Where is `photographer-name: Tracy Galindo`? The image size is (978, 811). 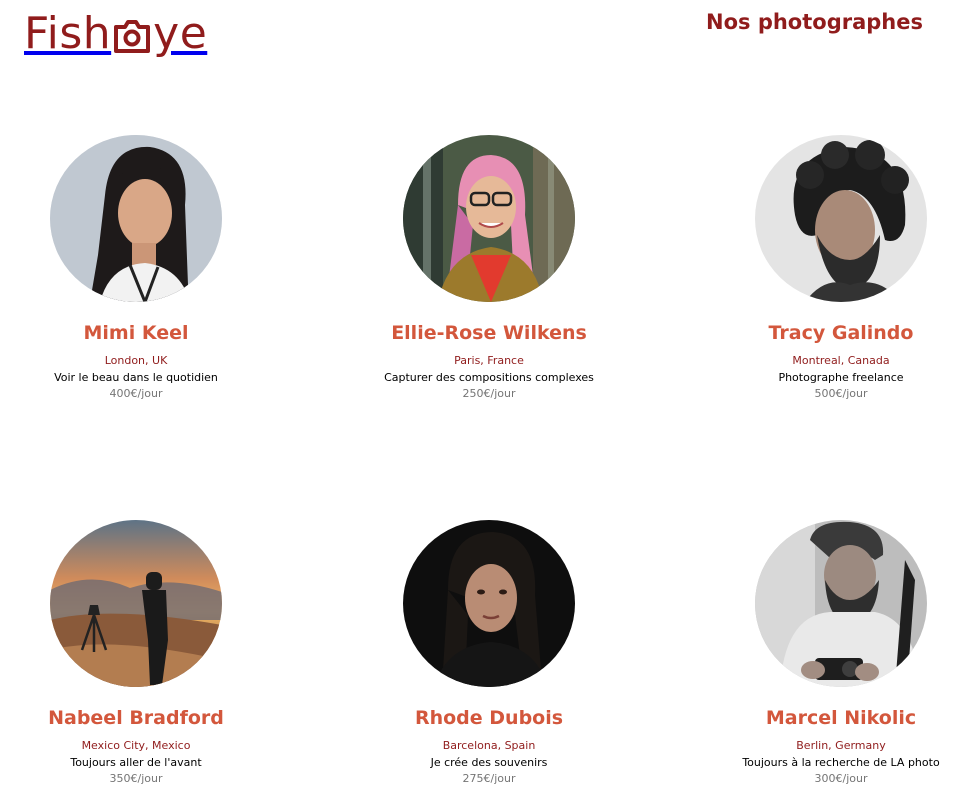
photographer-name: Tracy Galindo is located at coordinates (841, 333).